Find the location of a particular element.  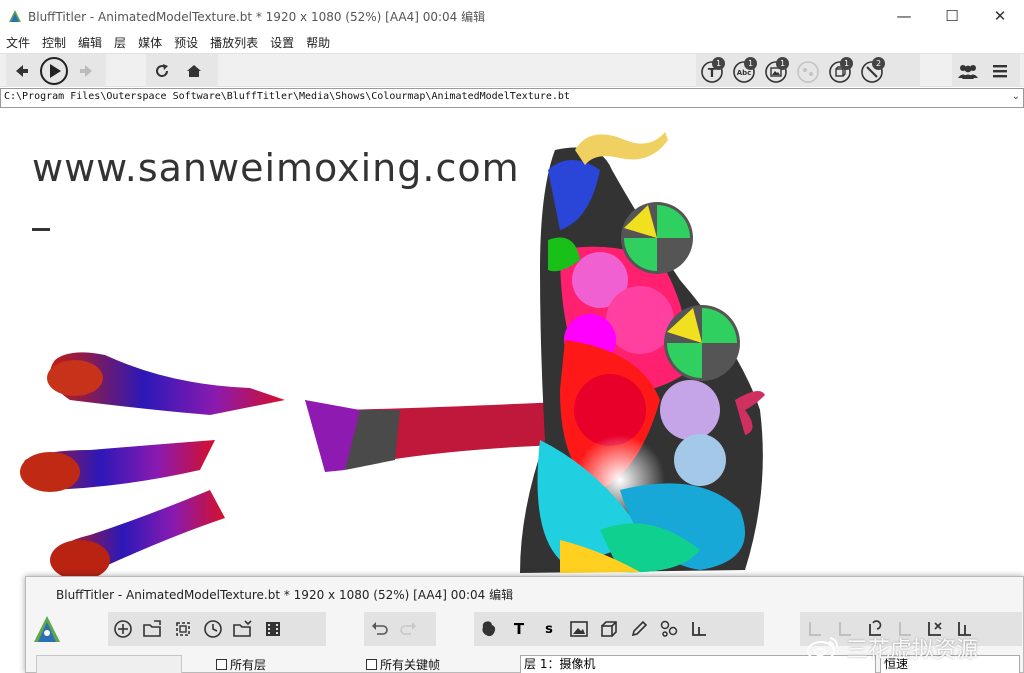

model-button is located at coordinates (609, 629).